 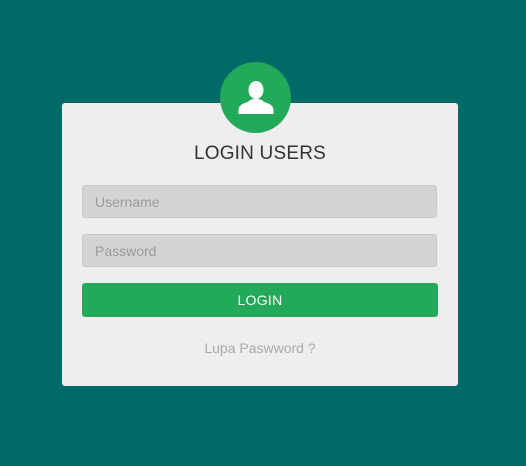 What do you see at coordinates (260, 153) in the screenshot?
I see `login-title: LOGIN USERS` at bounding box center [260, 153].